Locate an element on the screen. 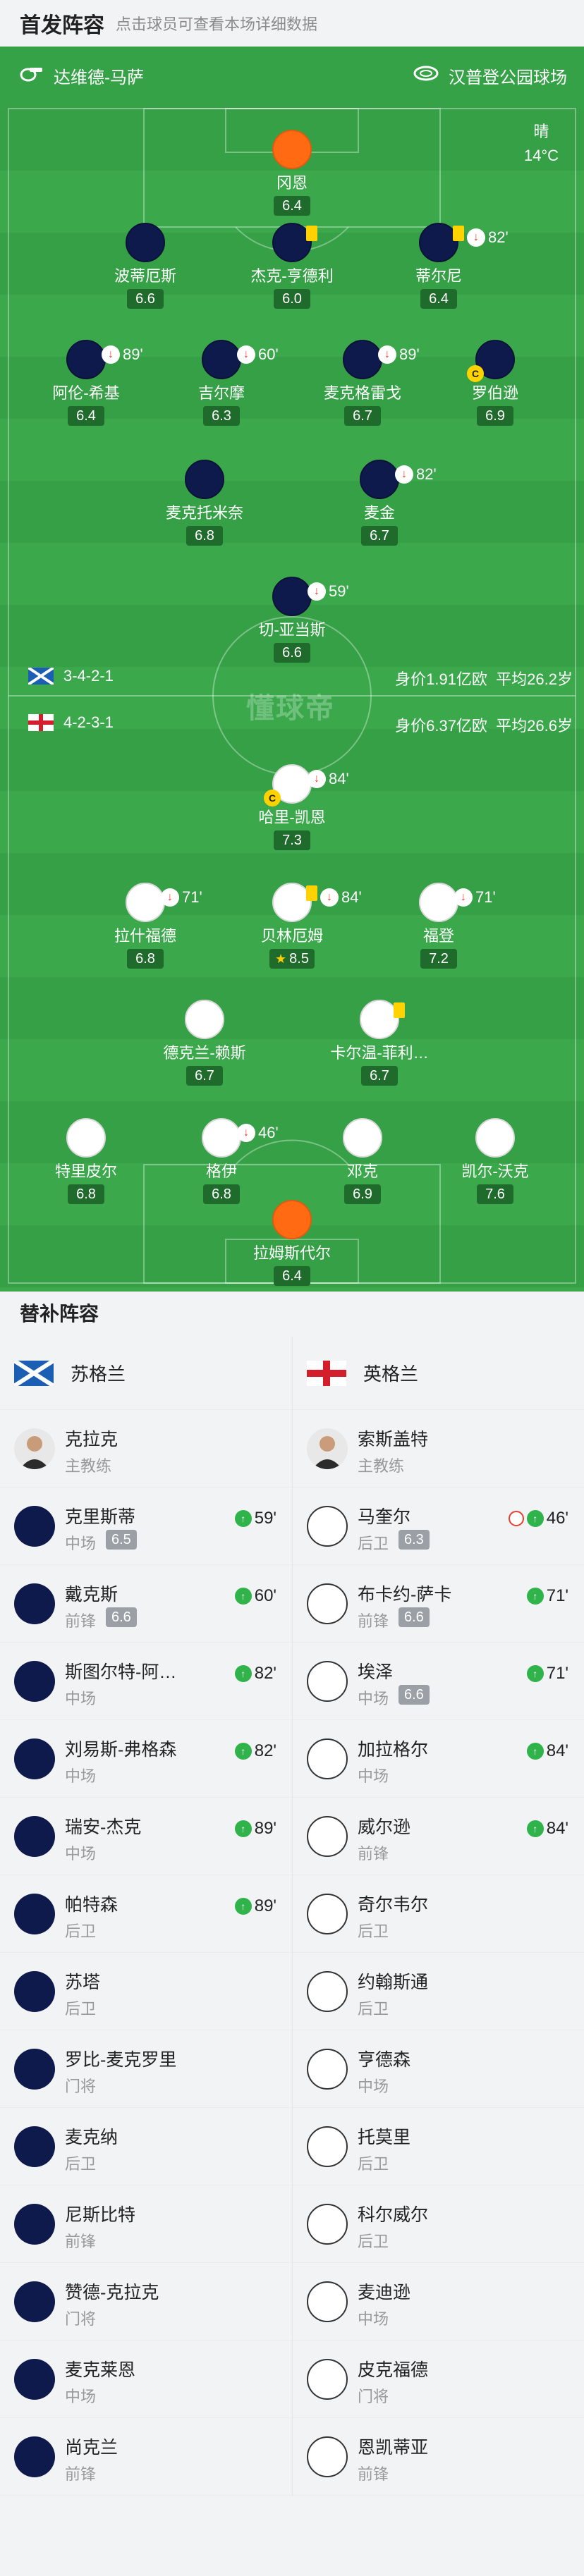 The width and height of the screenshot is (584, 2576). sub-row: 瑞安-杰克 中场 ↑ 89' is located at coordinates (146, 1836).